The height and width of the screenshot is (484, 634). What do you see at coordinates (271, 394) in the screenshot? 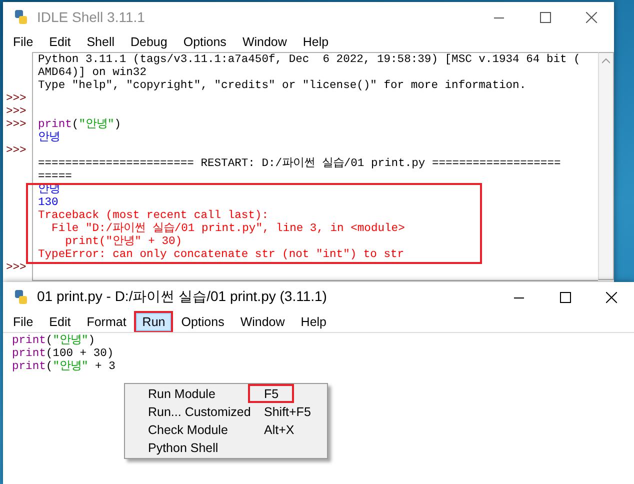
I see `shortcut-label: F5` at bounding box center [271, 394].